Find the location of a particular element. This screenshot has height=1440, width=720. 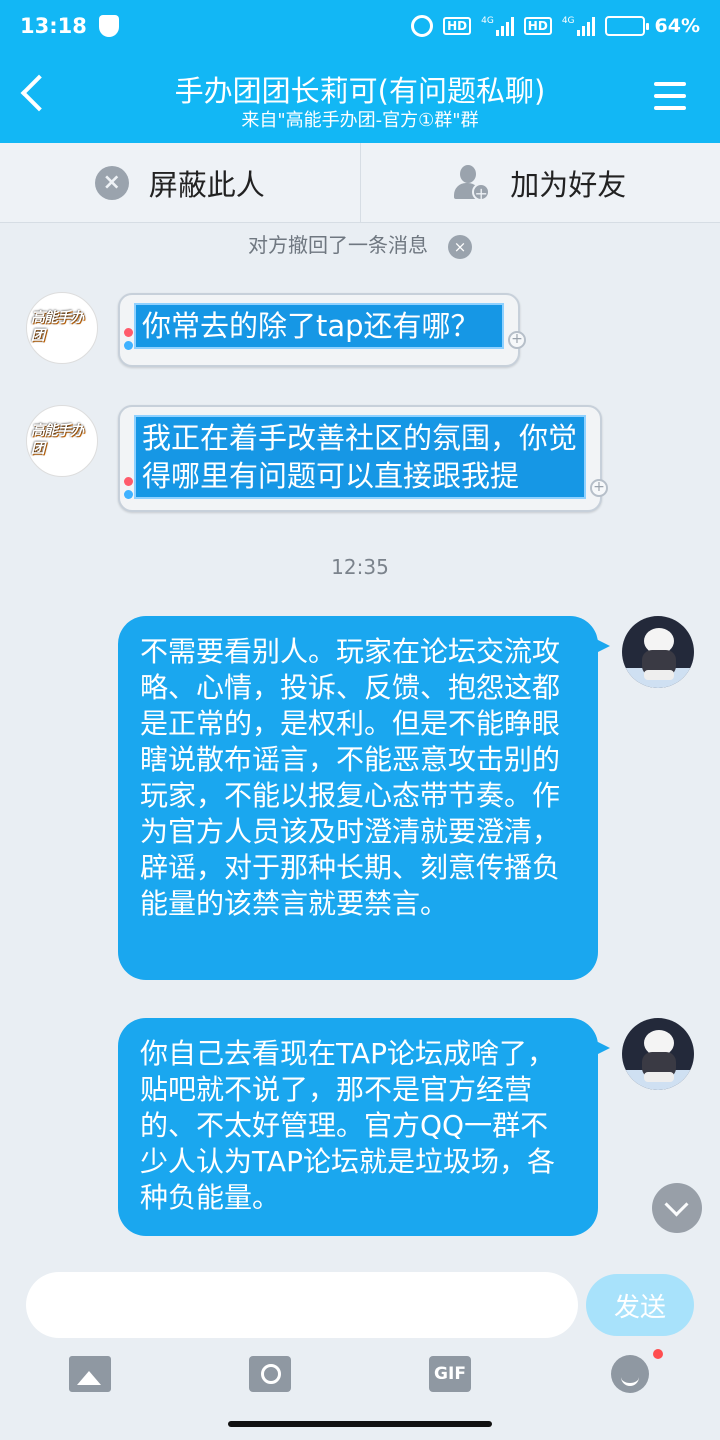

chat-subtitle: 来自"高能手办团-官方①群"群 is located at coordinates (360, 120).